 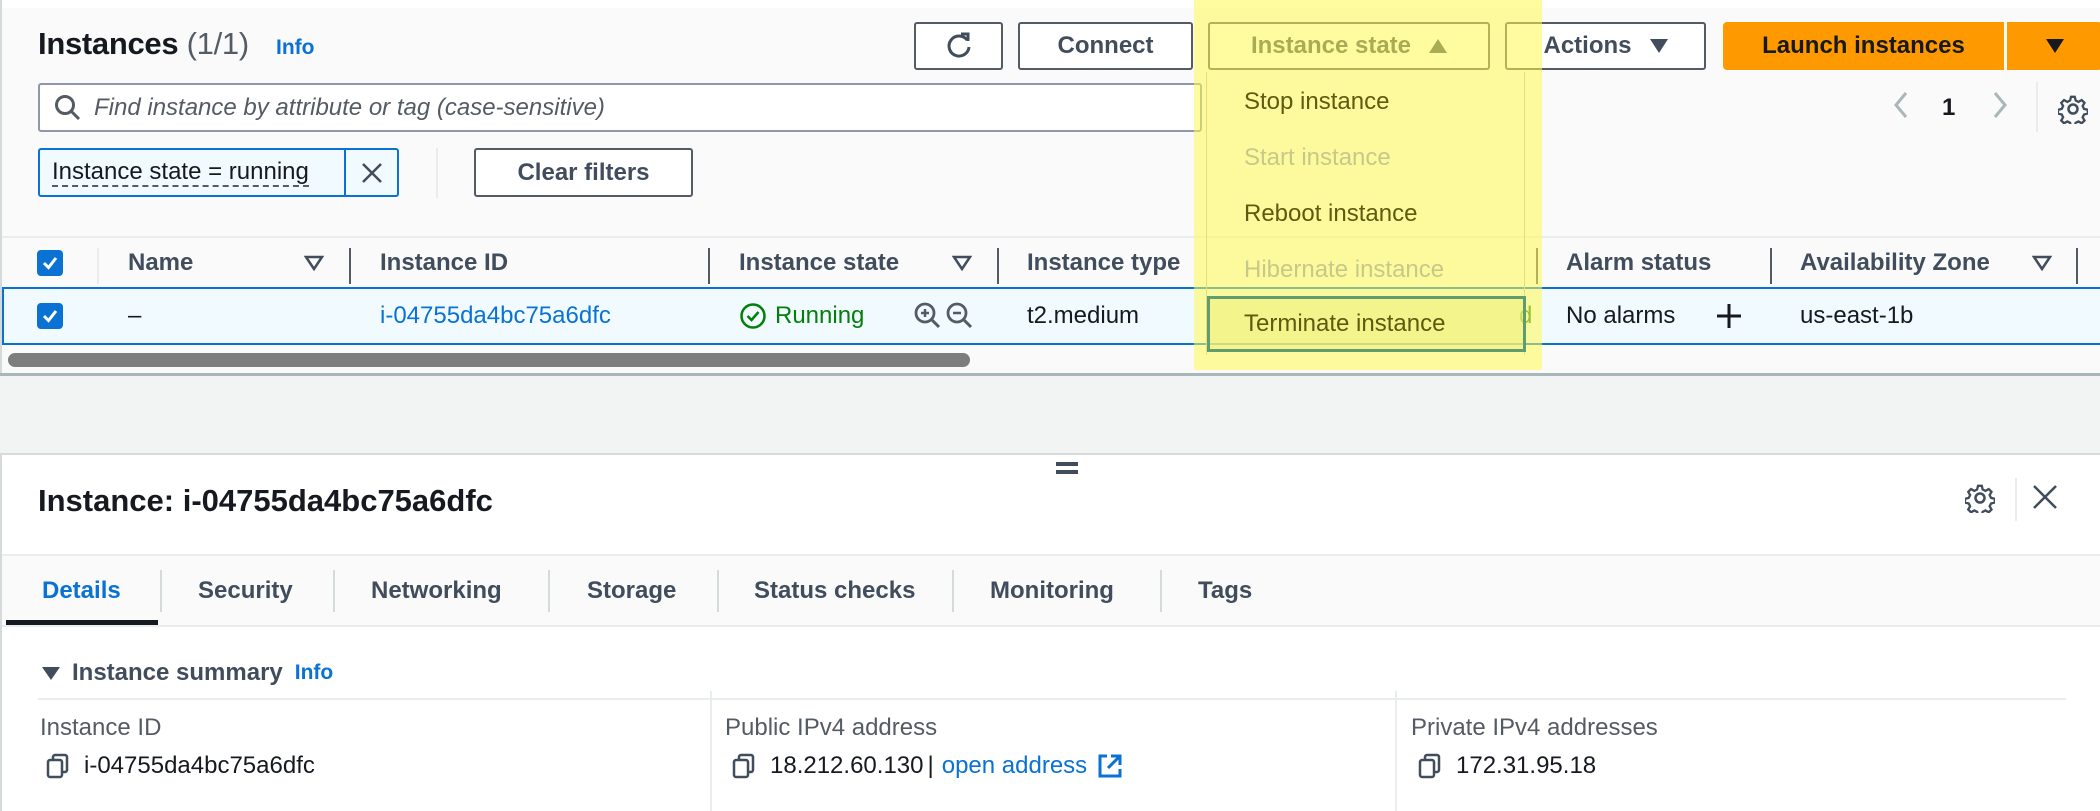 I want to click on instance-summary-header: Instance summary Info, so click(x=187, y=673).